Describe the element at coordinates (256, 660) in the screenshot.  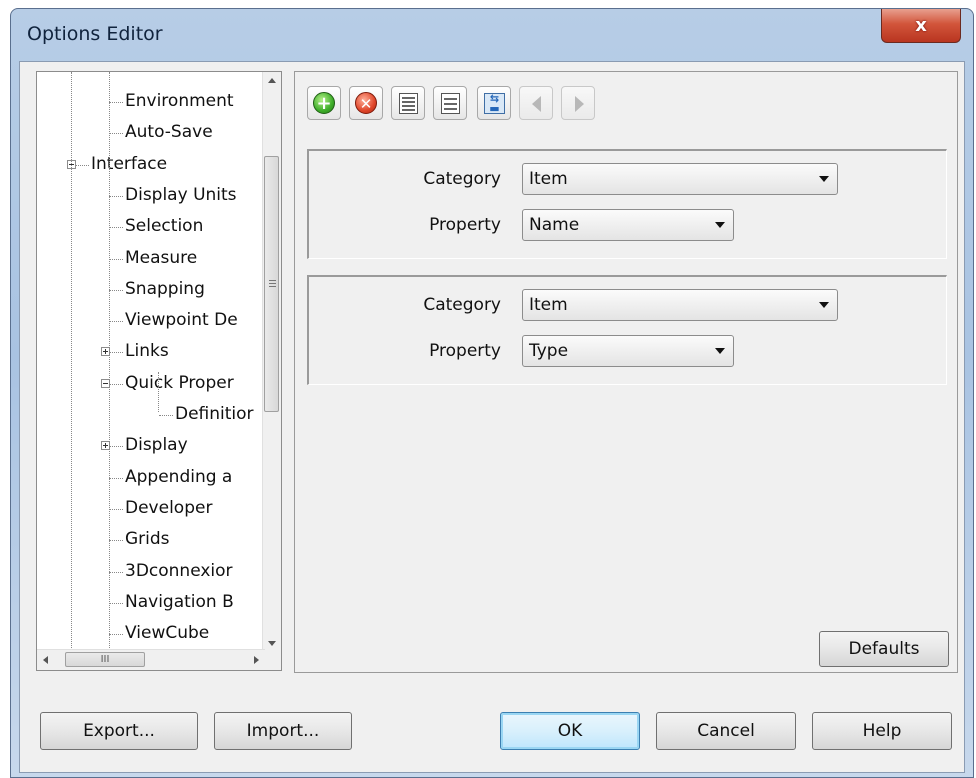
I see `scroll-right-icon` at that location.